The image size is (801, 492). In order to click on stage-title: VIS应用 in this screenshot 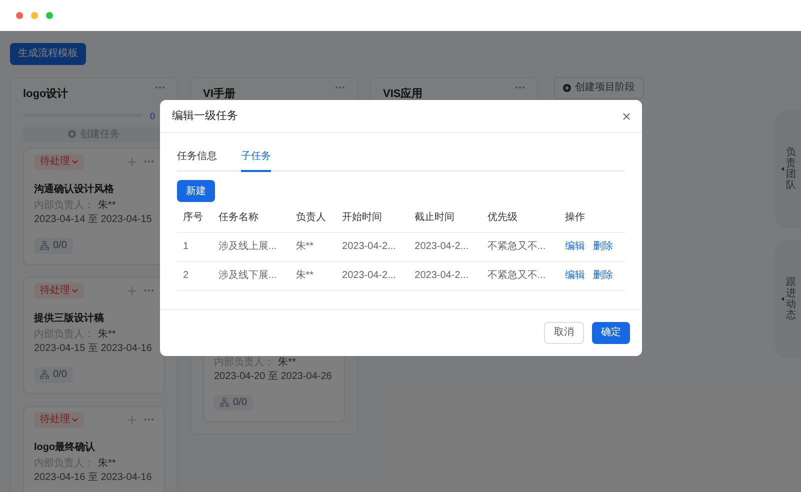, I will do `click(403, 94)`.